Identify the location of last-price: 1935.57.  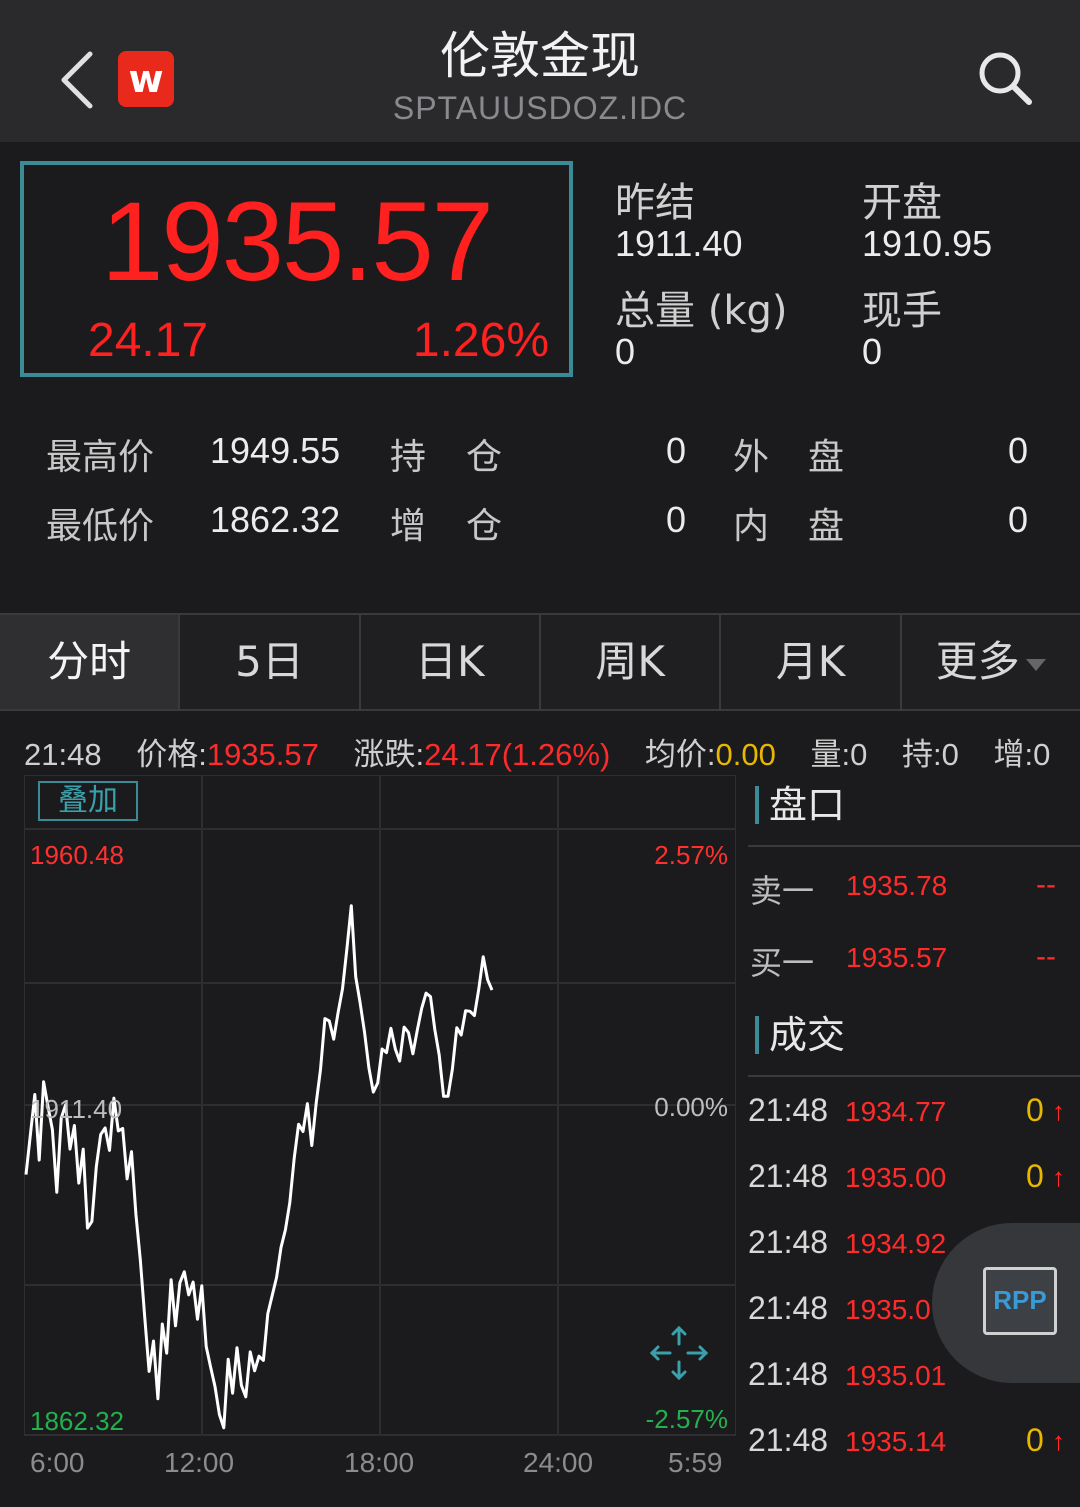
(297, 241).